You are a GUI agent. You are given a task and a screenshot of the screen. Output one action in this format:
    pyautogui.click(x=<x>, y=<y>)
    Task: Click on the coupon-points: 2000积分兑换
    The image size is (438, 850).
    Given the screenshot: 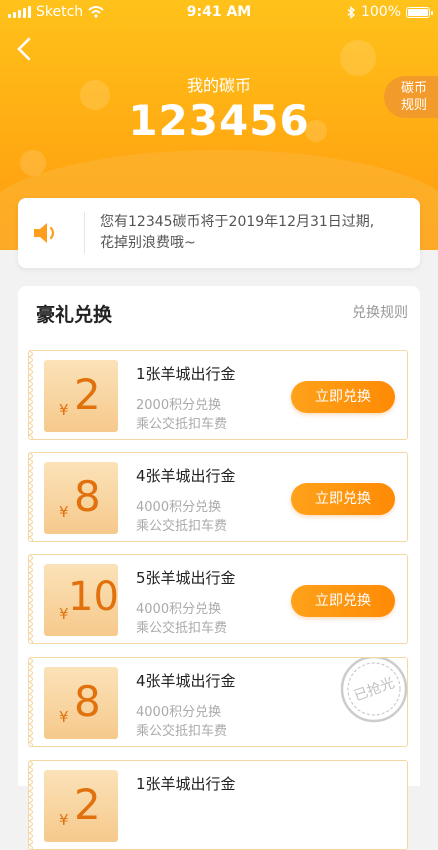 What is the action you would take?
    pyautogui.click(x=179, y=405)
    